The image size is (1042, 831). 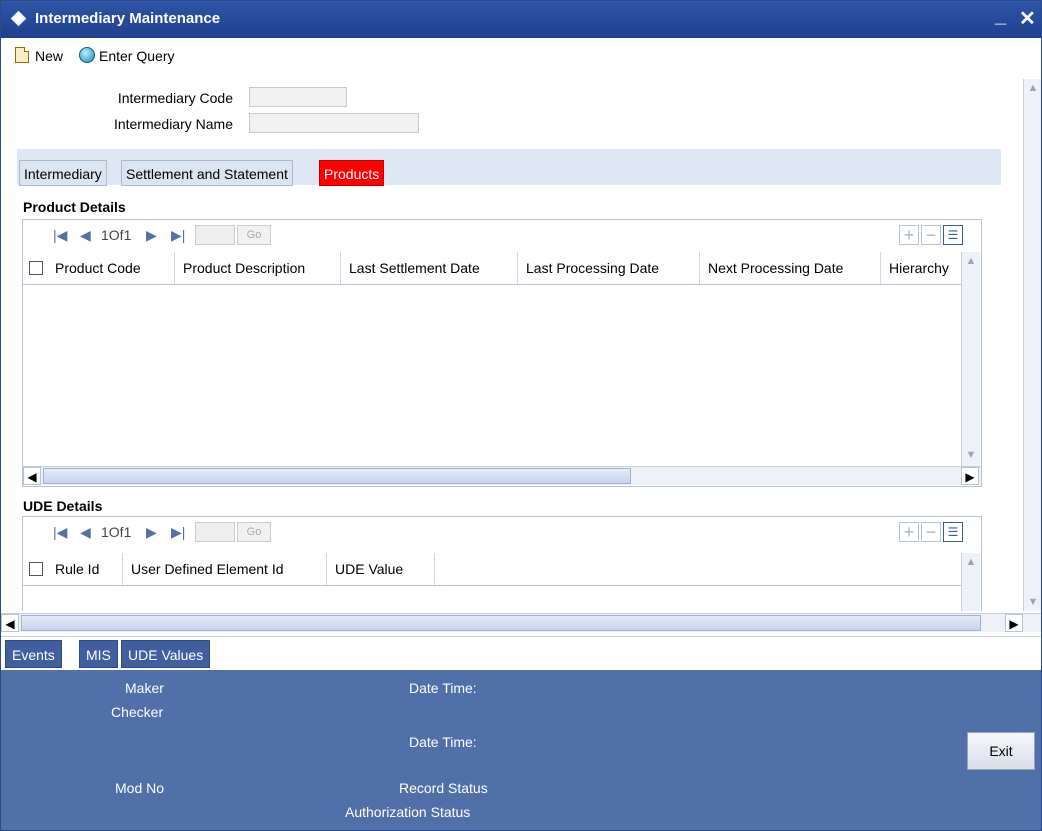 What do you see at coordinates (225, 569) in the screenshot?
I see `col-user-defined-element-id: User Defined Element Id` at bounding box center [225, 569].